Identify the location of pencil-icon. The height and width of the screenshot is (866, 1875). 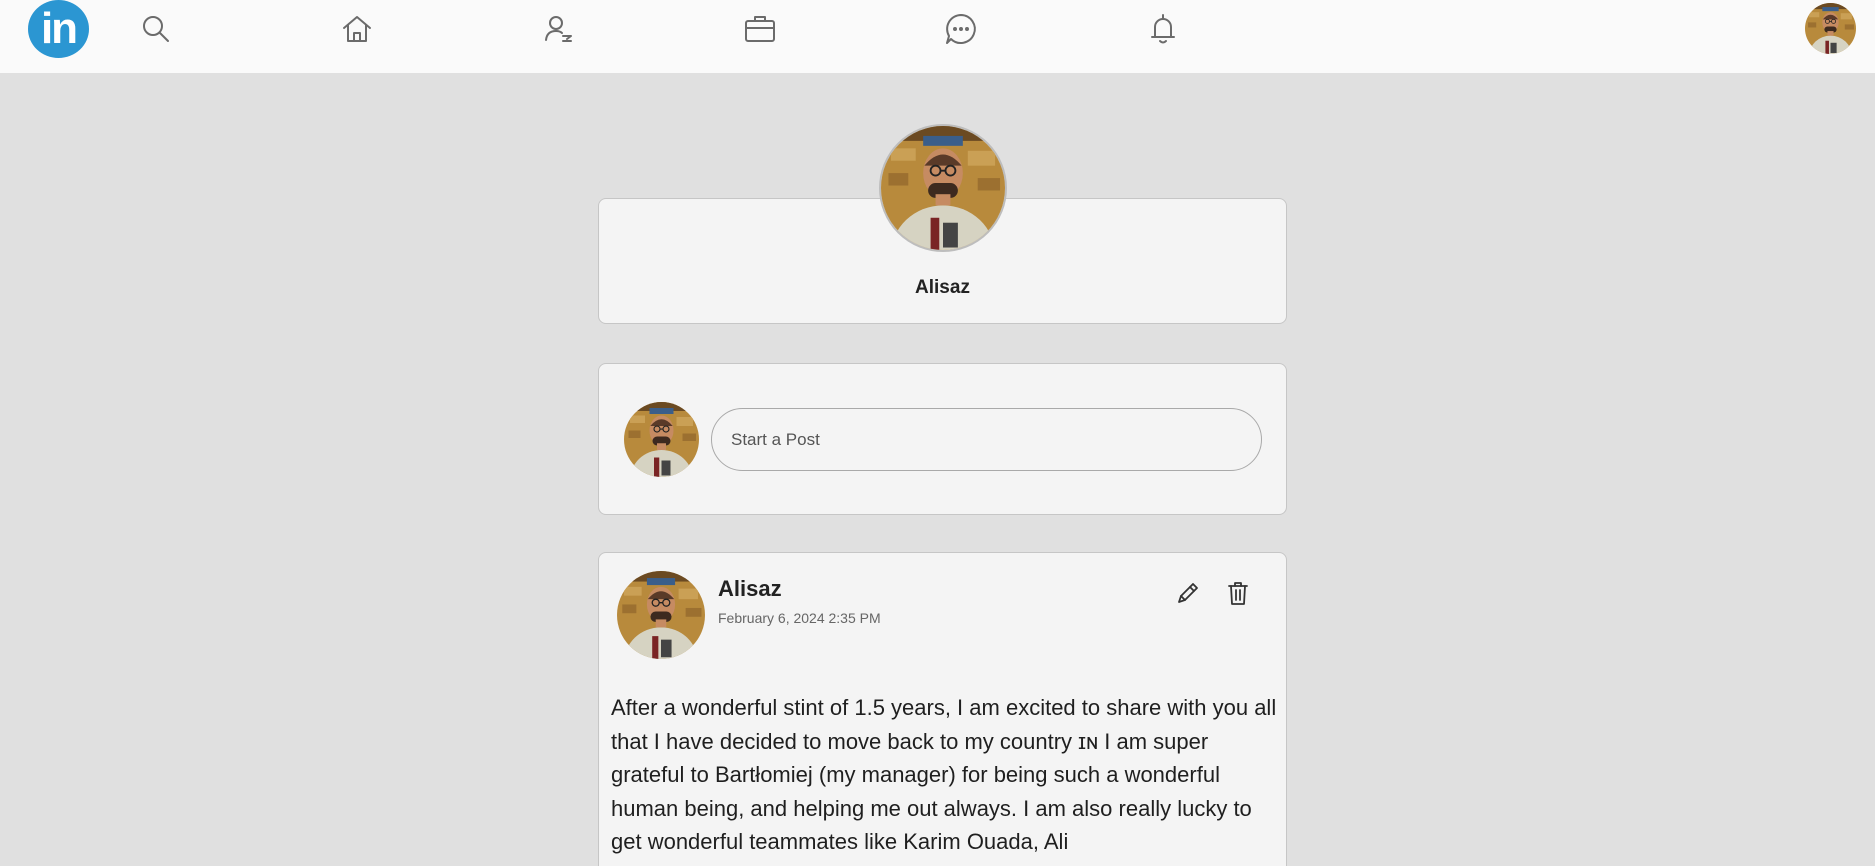
(1188, 593).